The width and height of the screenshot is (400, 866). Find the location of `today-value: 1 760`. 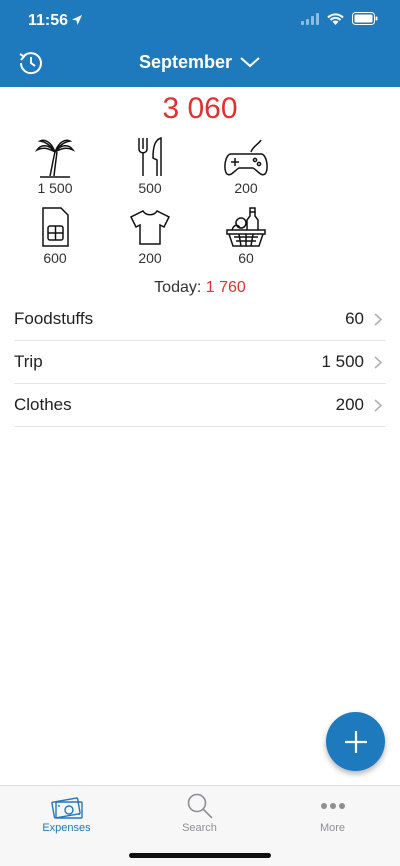

today-value: 1 760 is located at coordinates (225, 287).